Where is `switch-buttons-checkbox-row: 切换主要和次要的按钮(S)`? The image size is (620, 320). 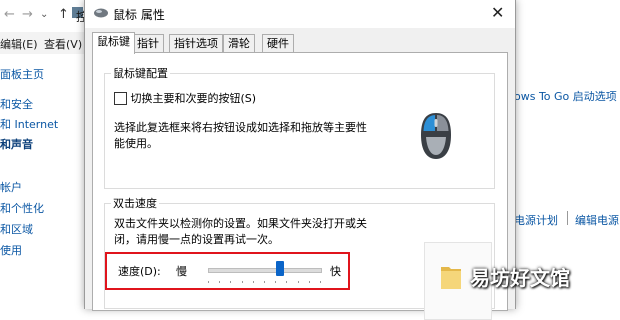 switch-buttons-checkbox-row: 切换主要和次要的按钮(S) is located at coordinates (185, 98).